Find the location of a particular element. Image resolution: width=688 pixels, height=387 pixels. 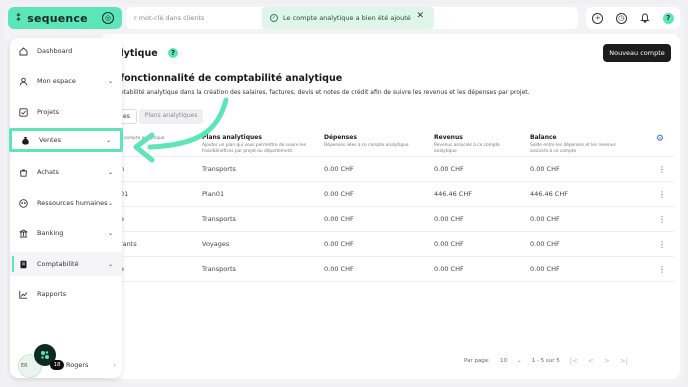

cell-plan: Plan01 is located at coordinates (259, 194).